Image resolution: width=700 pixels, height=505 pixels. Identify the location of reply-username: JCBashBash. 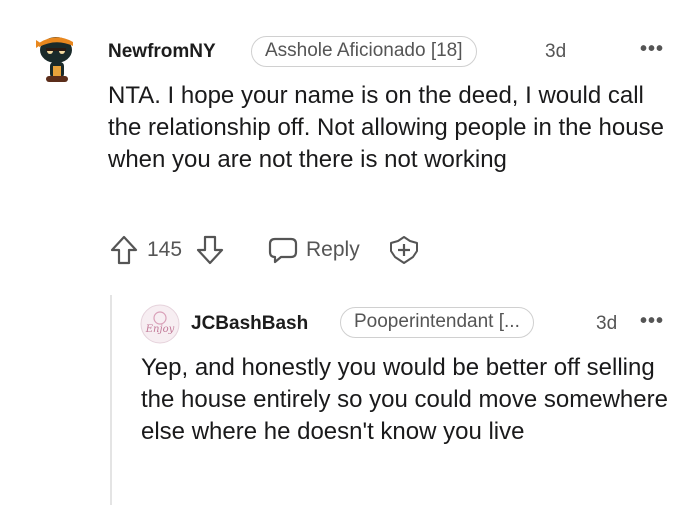
(249, 324).